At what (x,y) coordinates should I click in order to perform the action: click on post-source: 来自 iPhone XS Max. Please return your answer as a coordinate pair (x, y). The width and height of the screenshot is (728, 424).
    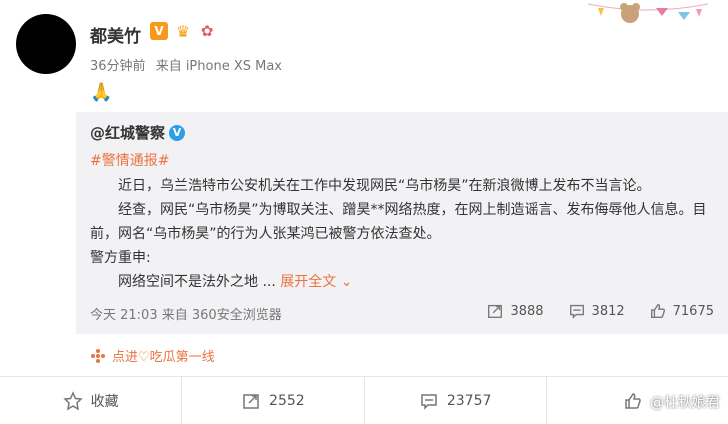
    Looking at the image, I should click on (218, 66).